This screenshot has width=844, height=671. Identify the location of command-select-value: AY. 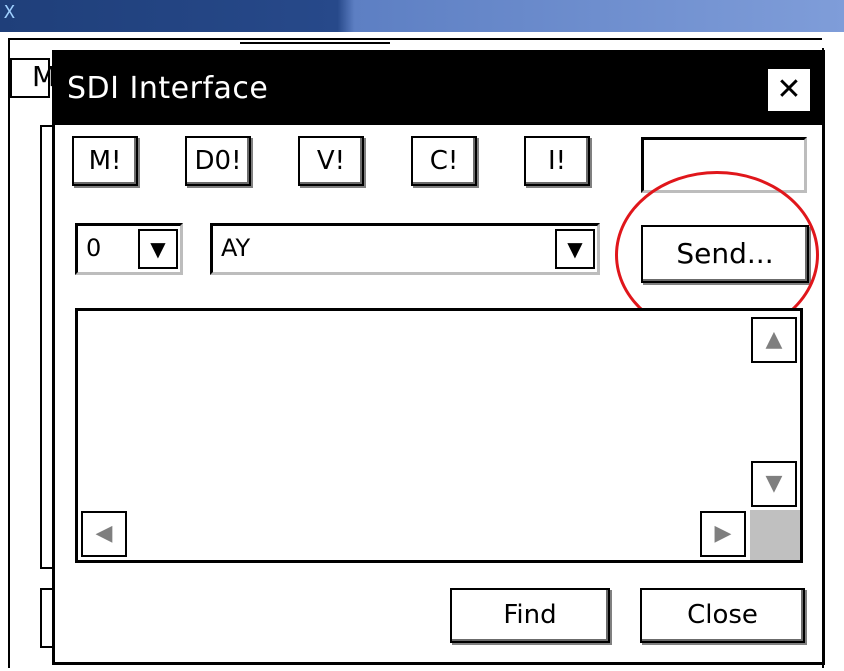
(236, 248).